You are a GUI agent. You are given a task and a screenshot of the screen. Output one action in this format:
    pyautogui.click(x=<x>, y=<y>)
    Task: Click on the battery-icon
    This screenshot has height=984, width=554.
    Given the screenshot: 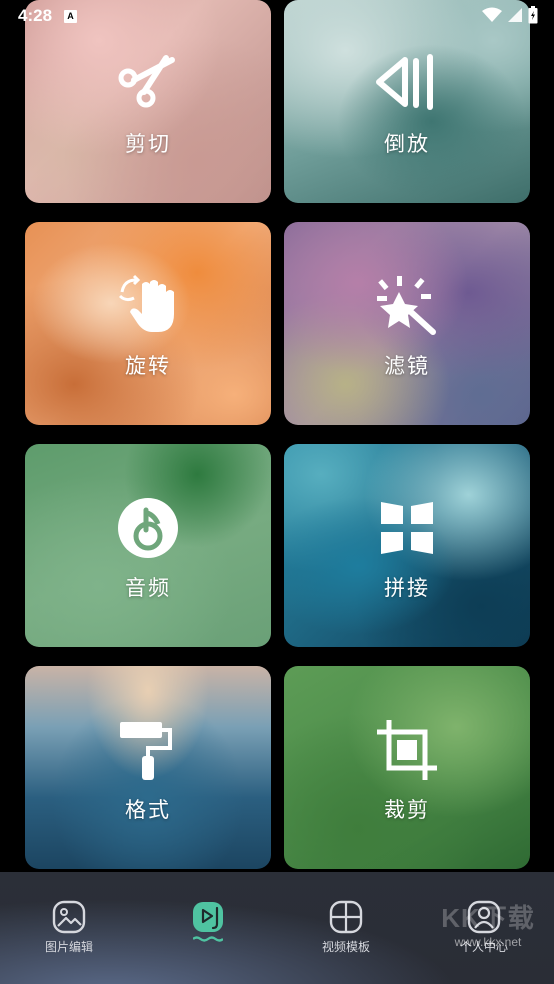 What is the action you would take?
    pyautogui.click(x=533, y=15)
    